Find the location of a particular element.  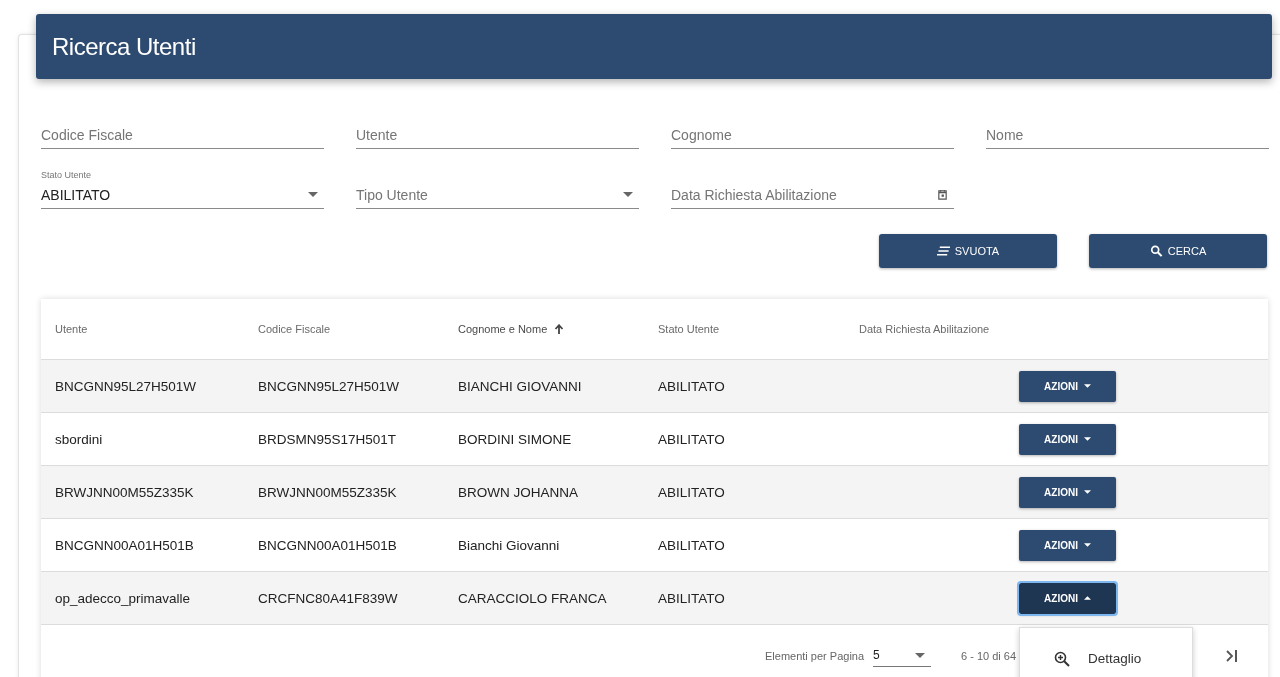

table-cell: CARACCIOLO FRANCA is located at coordinates (532, 598).